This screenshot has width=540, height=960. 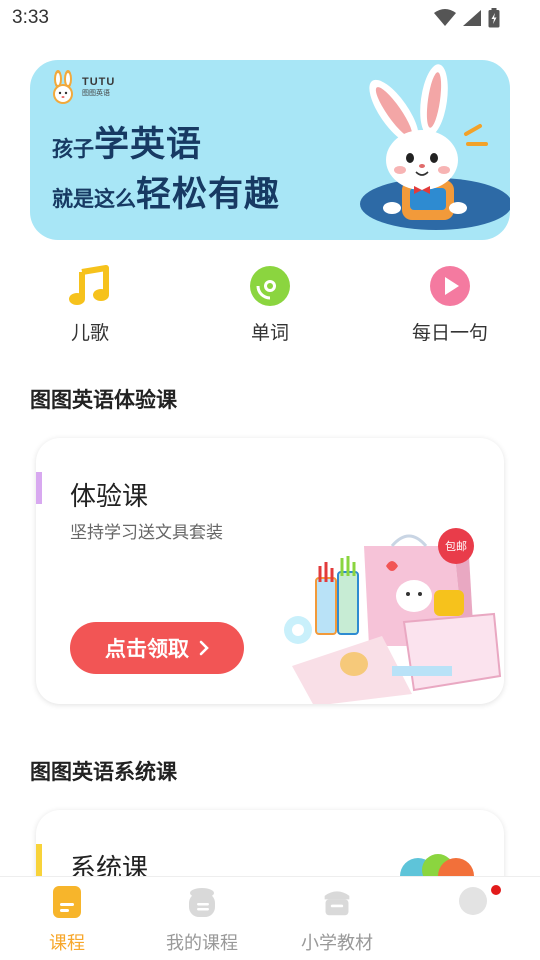 What do you see at coordinates (496, 890) in the screenshot?
I see `notification-dot` at bounding box center [496, 890].